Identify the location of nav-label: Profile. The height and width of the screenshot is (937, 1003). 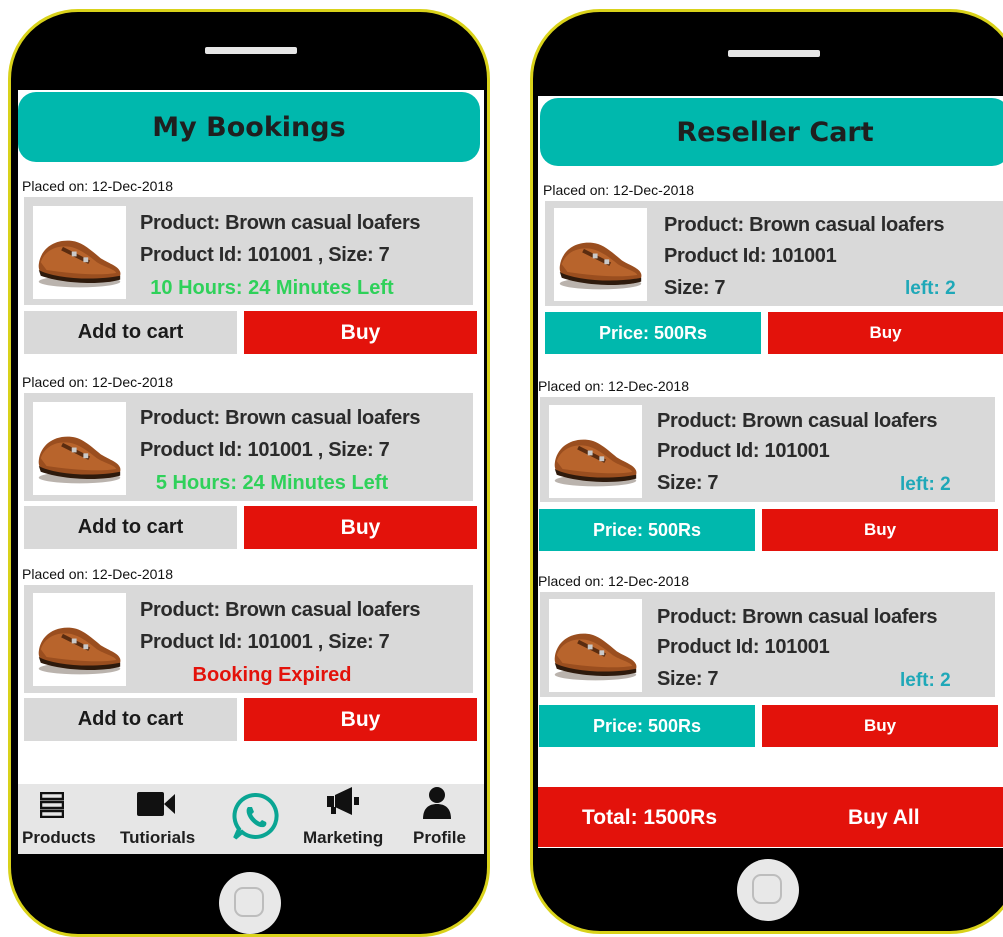
(439, 837).